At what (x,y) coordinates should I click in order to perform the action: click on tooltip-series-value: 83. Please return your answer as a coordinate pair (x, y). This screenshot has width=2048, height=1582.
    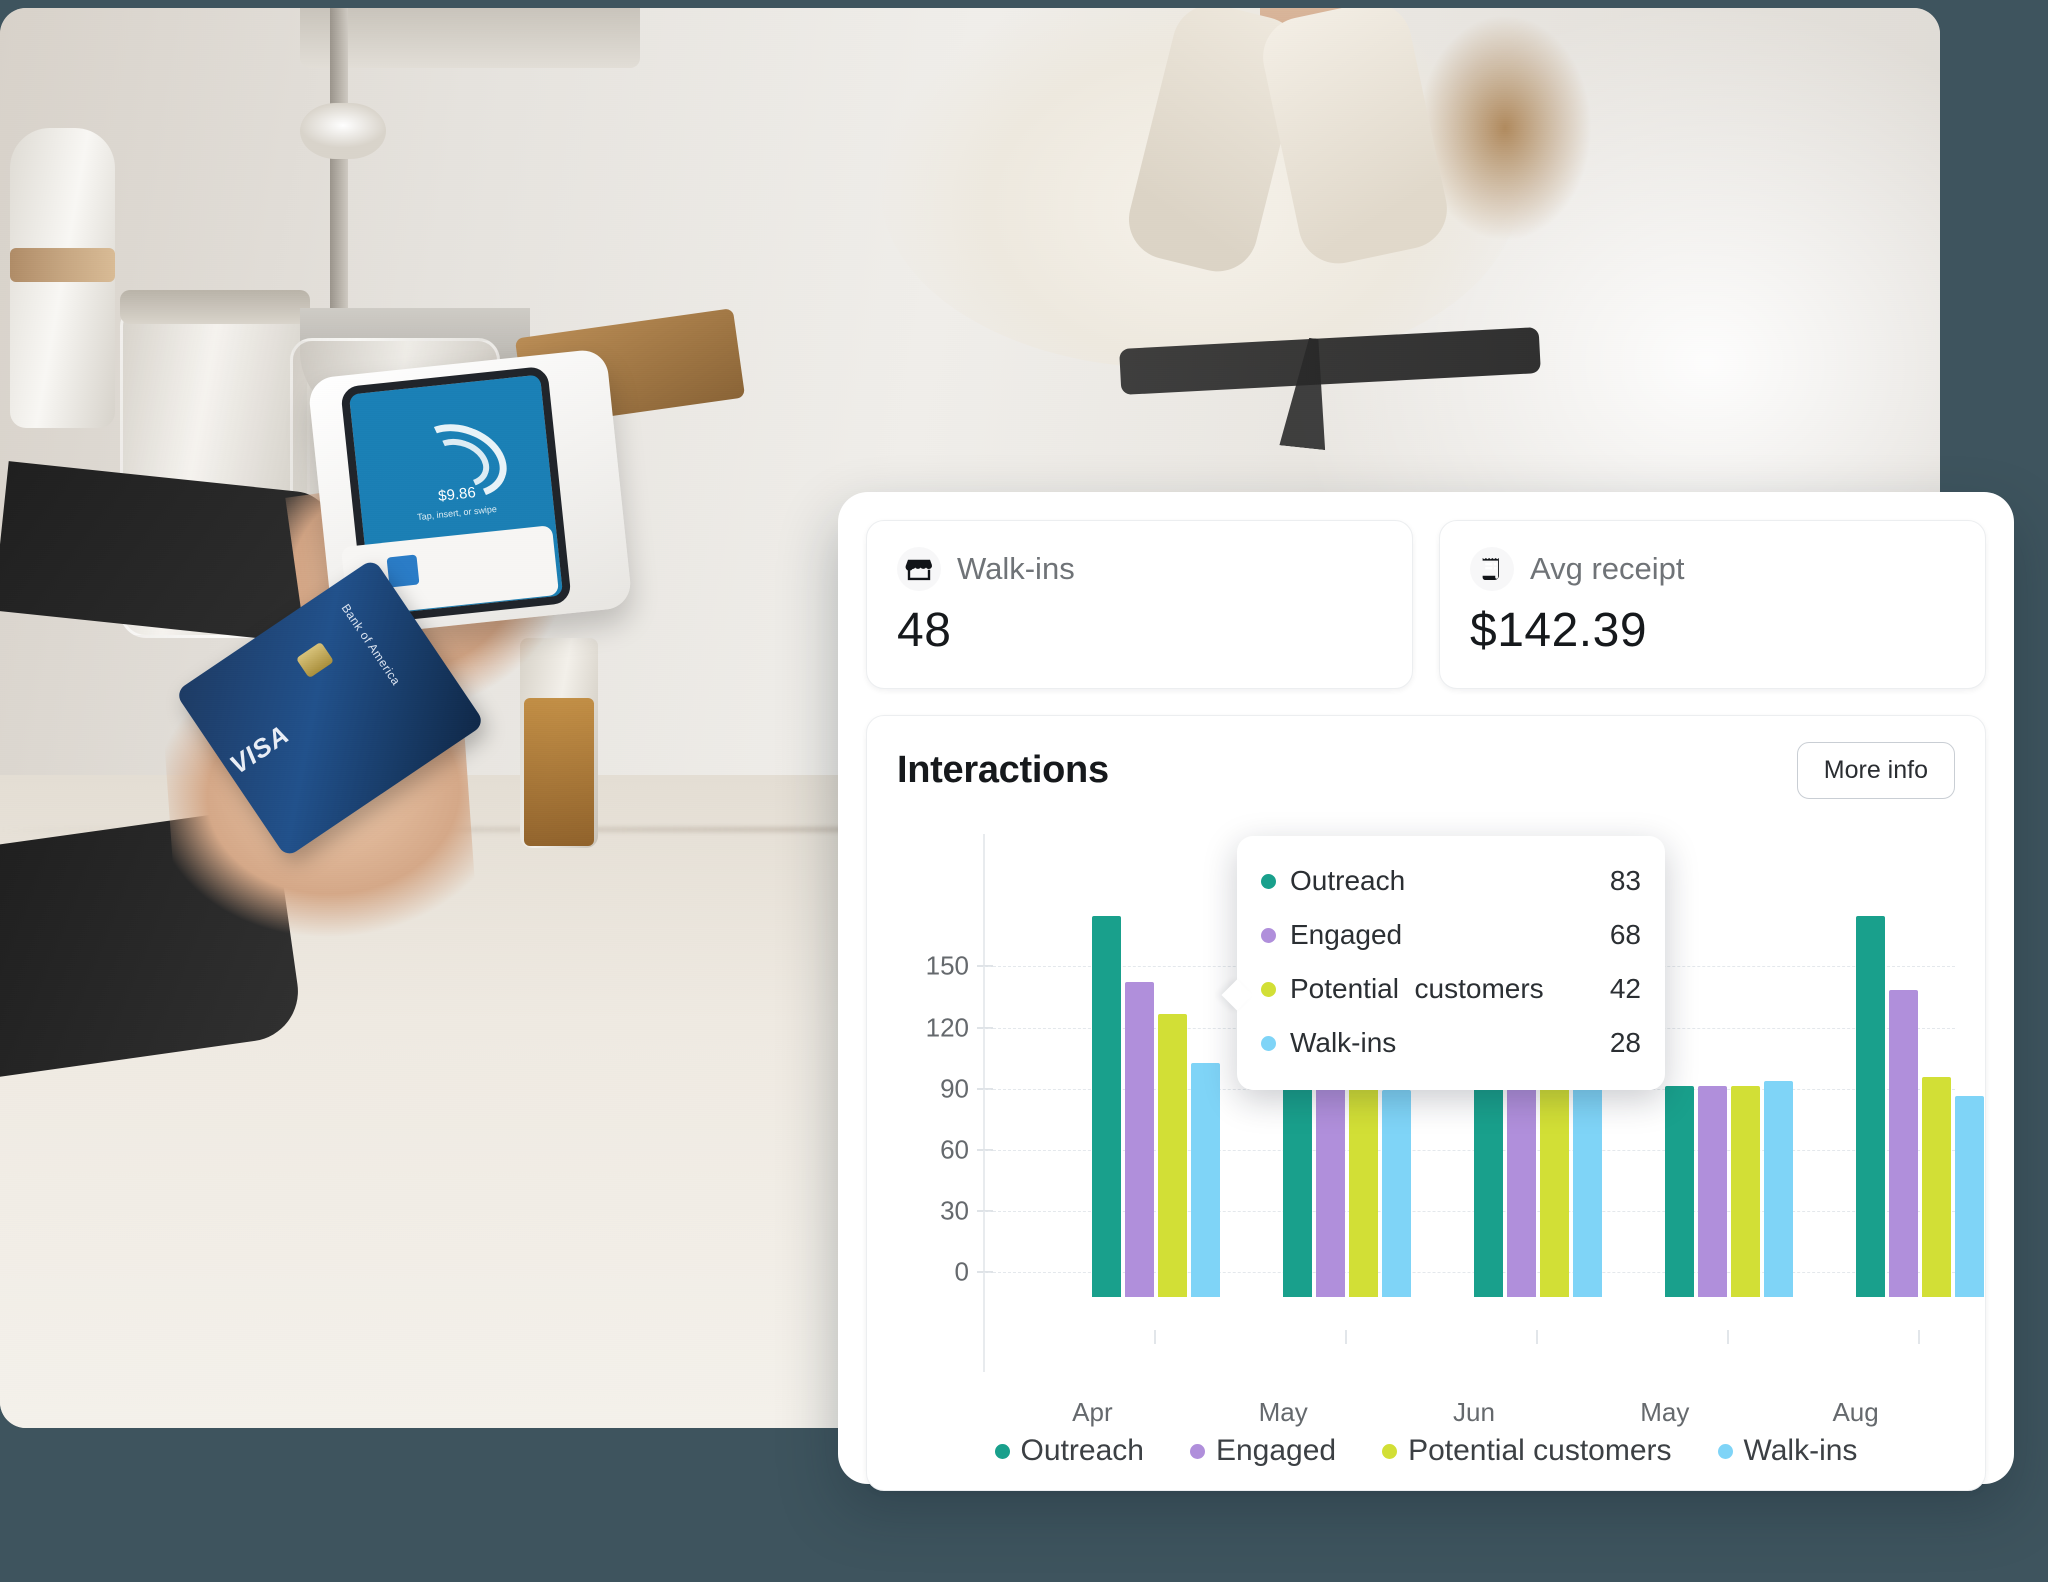
    Looking at the image, I should click on (1625, 880).